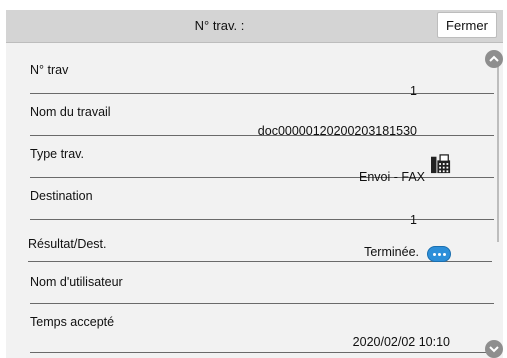 The image size is (507, 358). Describe the element at coordinates (262, 202) in the screenshot. I see `row-destination: Destination 1` at that location.